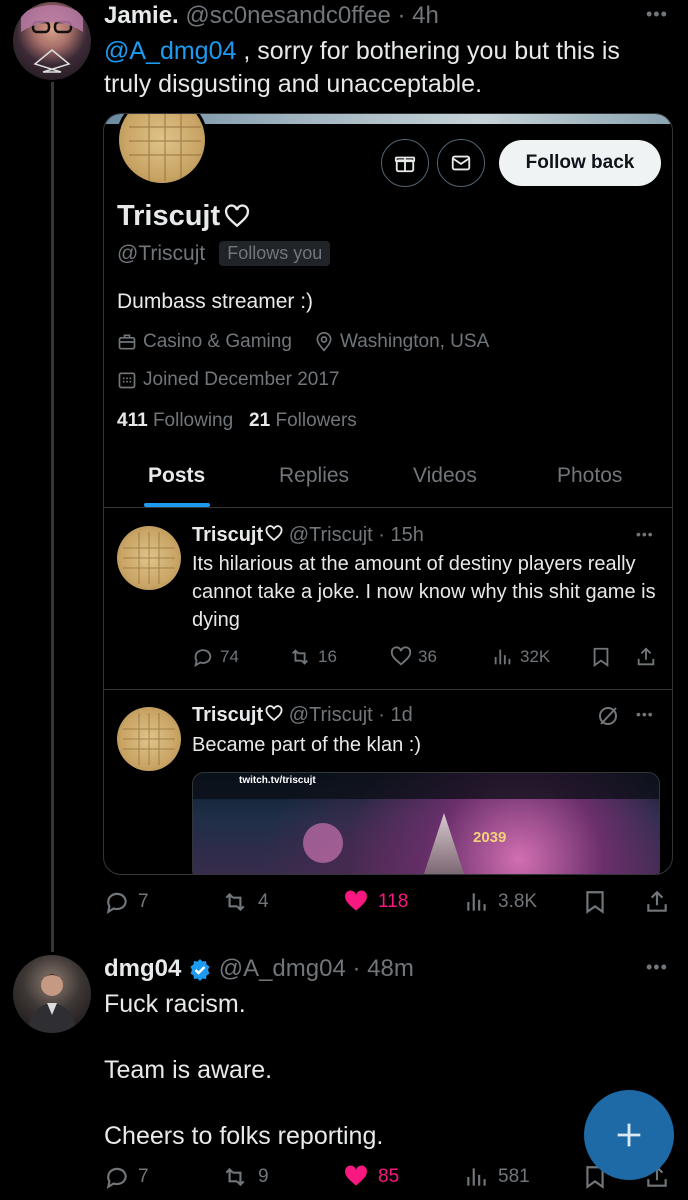  Describe the element at coordinates (241, 379) in the screenshot. I see `joined-text: Joined December 2017` at that location.